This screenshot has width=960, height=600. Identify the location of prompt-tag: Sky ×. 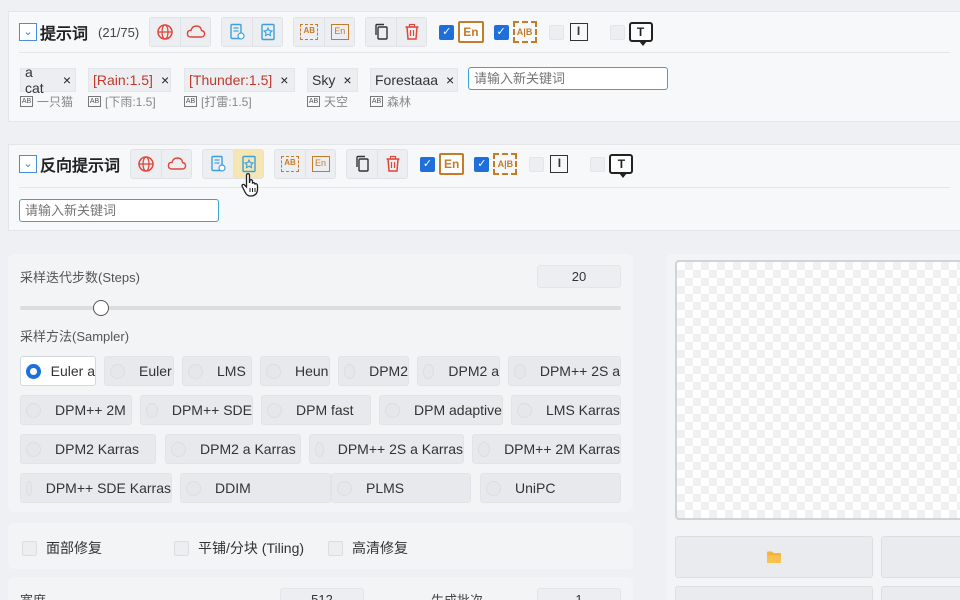
(332, 80).